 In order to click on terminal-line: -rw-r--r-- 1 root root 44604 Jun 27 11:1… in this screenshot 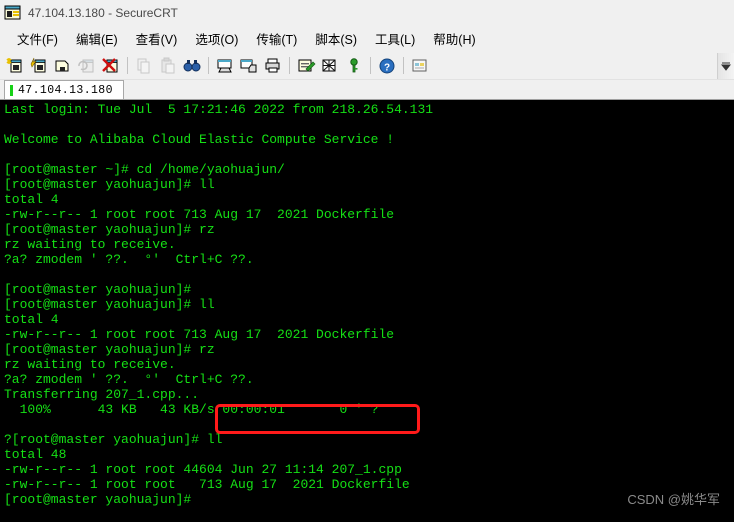, I will do `click(203, 469)`.